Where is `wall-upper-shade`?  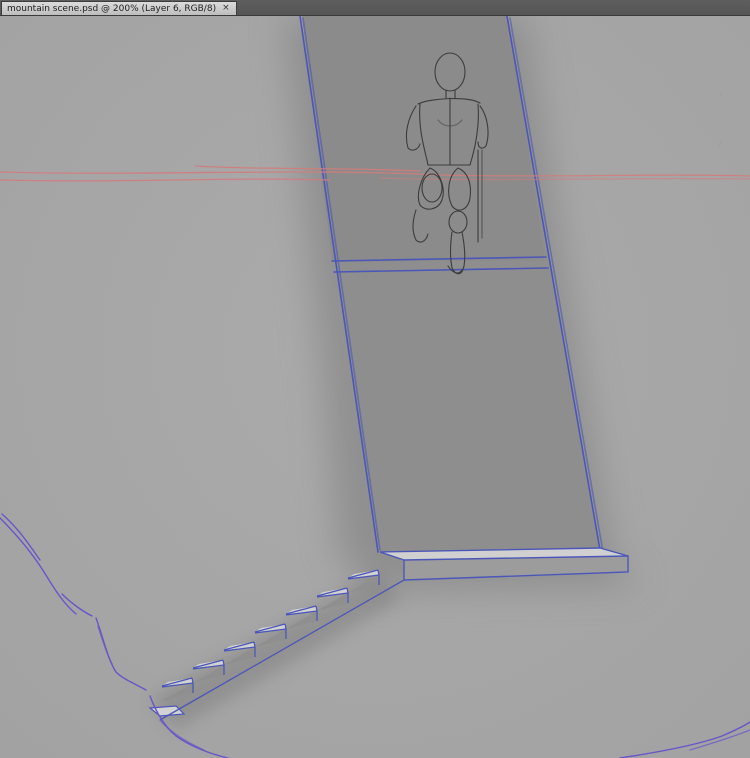
wall-upper-shade is located at coordinates (423, 139).